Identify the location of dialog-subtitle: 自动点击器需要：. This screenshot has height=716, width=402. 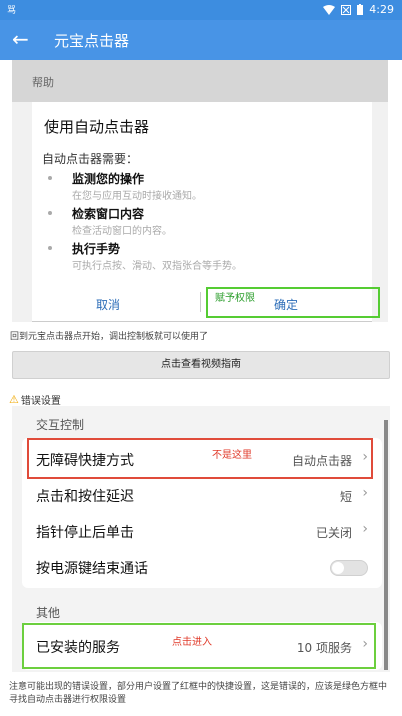
(90, 159).